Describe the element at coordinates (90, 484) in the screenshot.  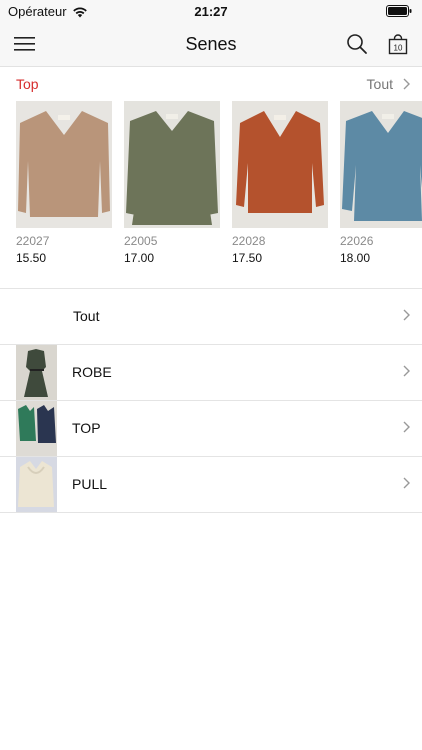
I see `category-label: PULL` at that location.